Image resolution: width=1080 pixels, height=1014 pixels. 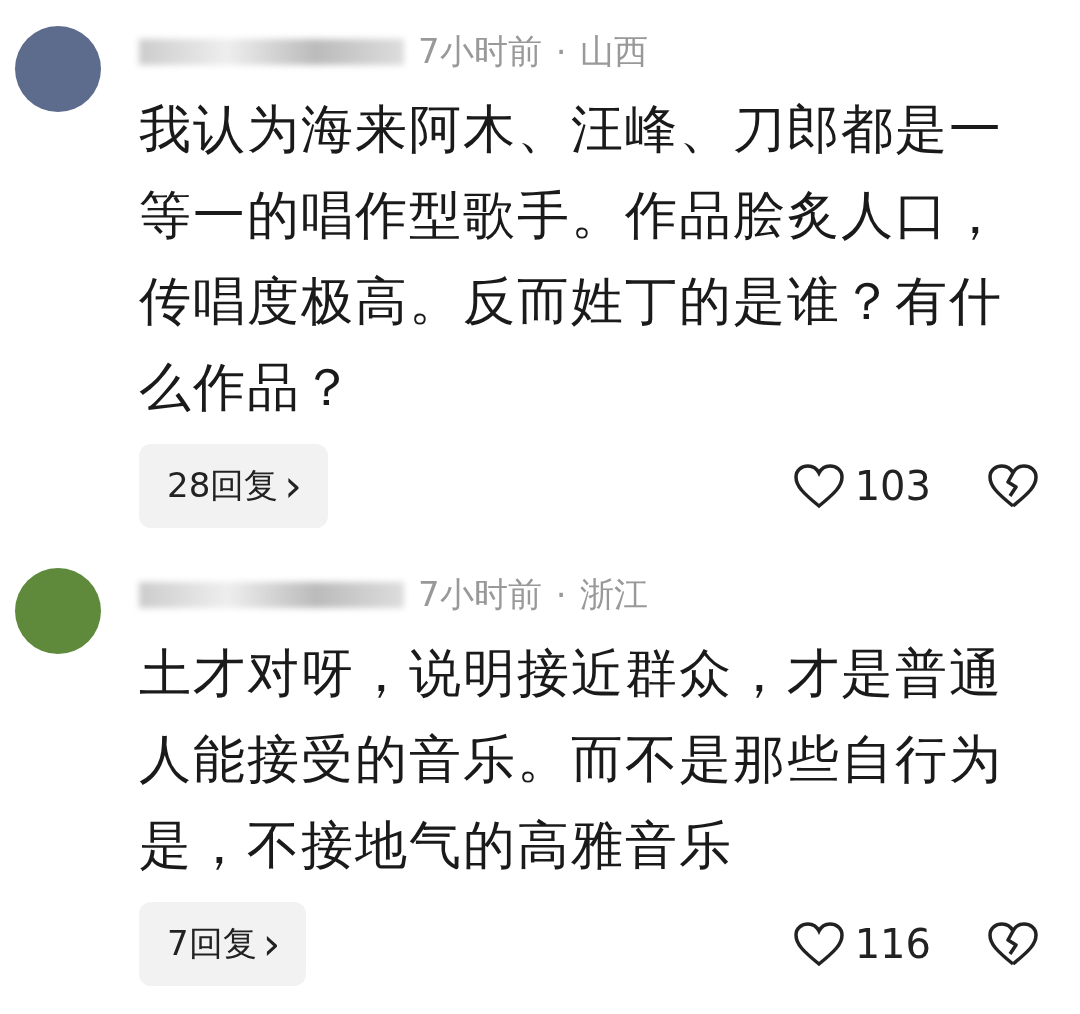 What do you see at coordinates (223, 944) in the screenshot?
I see `replies-button: 7回复›` at bounding box center [223, 944].